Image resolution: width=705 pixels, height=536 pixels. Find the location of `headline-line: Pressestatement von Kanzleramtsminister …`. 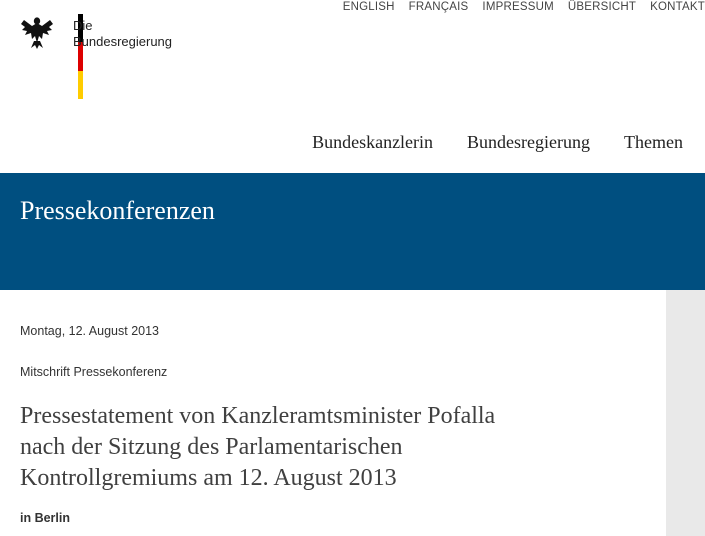

headline-line: Pressestatement von Kanzleramtsminister … is located at coordinates (258, 416).